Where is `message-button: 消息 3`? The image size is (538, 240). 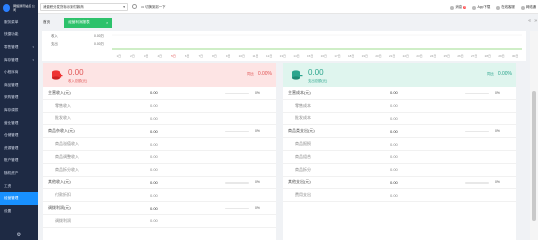 message-button: 消息 3 is located at coordinates (458, 7).